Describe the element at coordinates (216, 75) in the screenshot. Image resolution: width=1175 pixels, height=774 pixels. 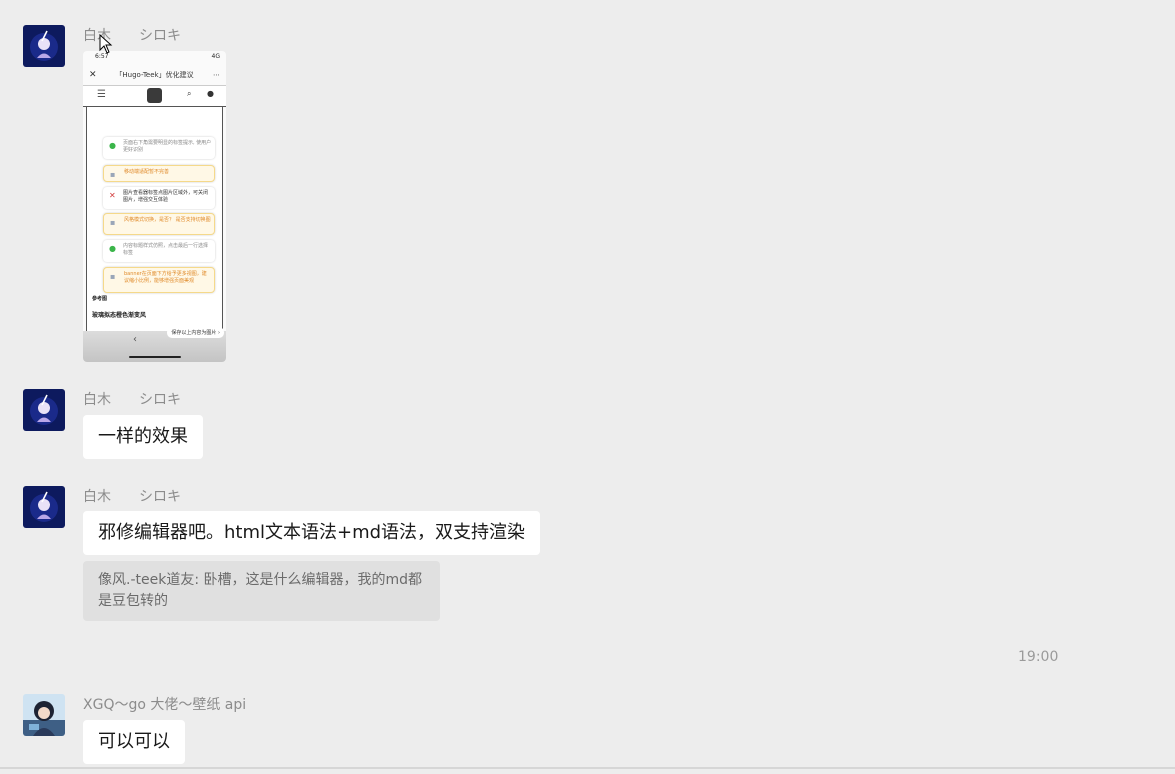
I see `more-icon: ⋯` at that location.